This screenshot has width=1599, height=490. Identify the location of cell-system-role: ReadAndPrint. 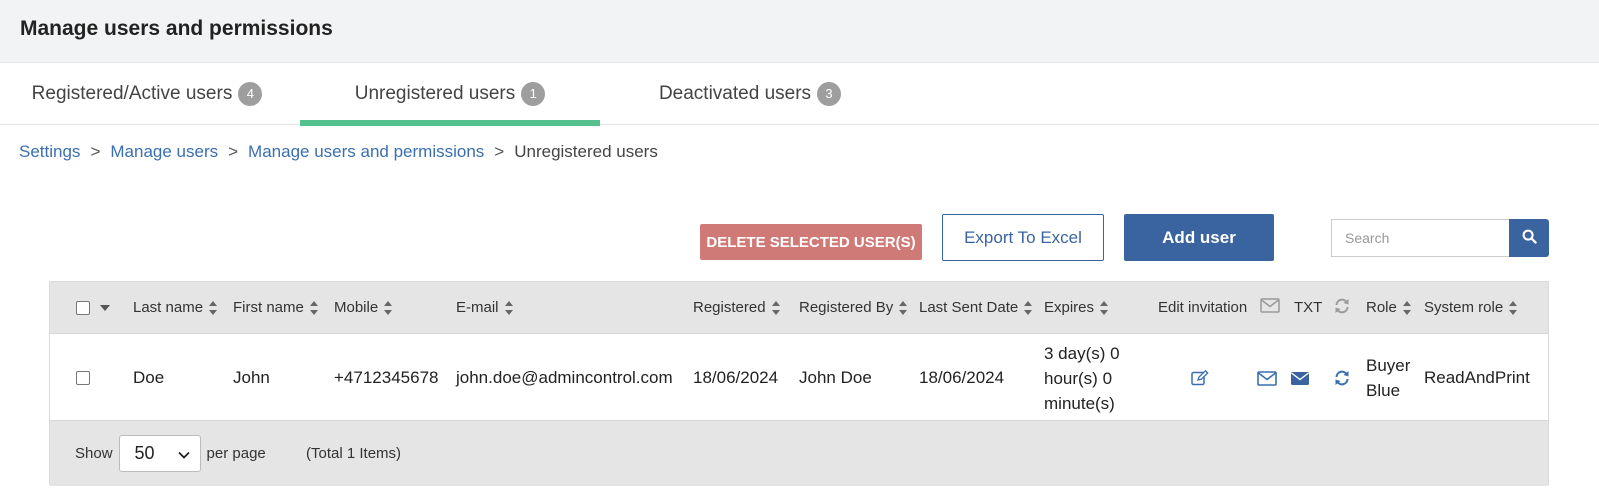
(1477, 377).